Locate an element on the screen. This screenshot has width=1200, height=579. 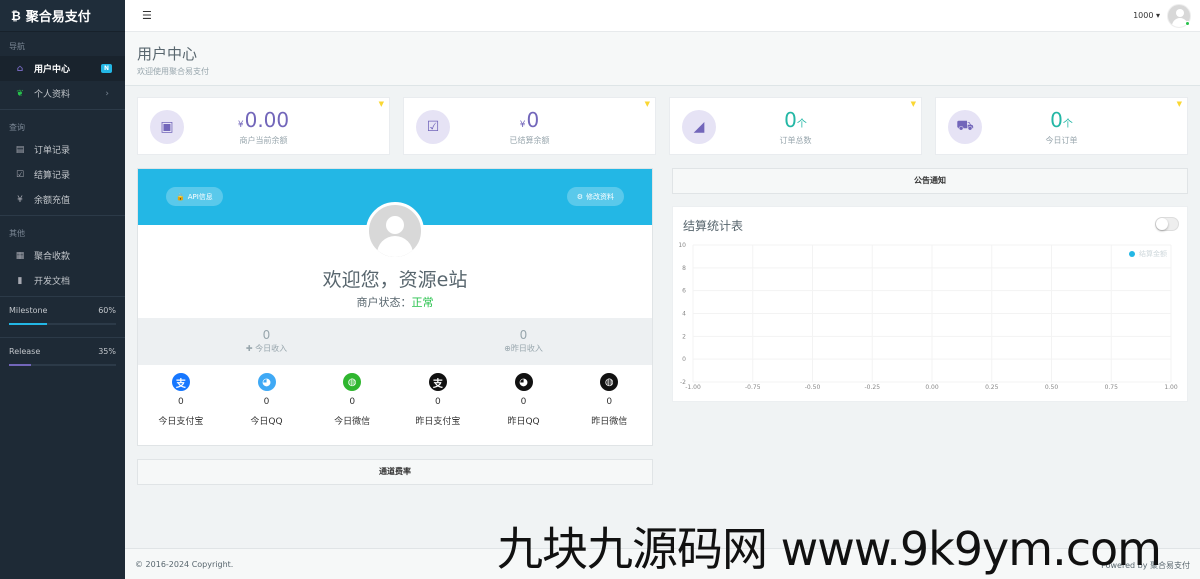
qrcode-icon: ▦ is located at coordinates (20, 255).